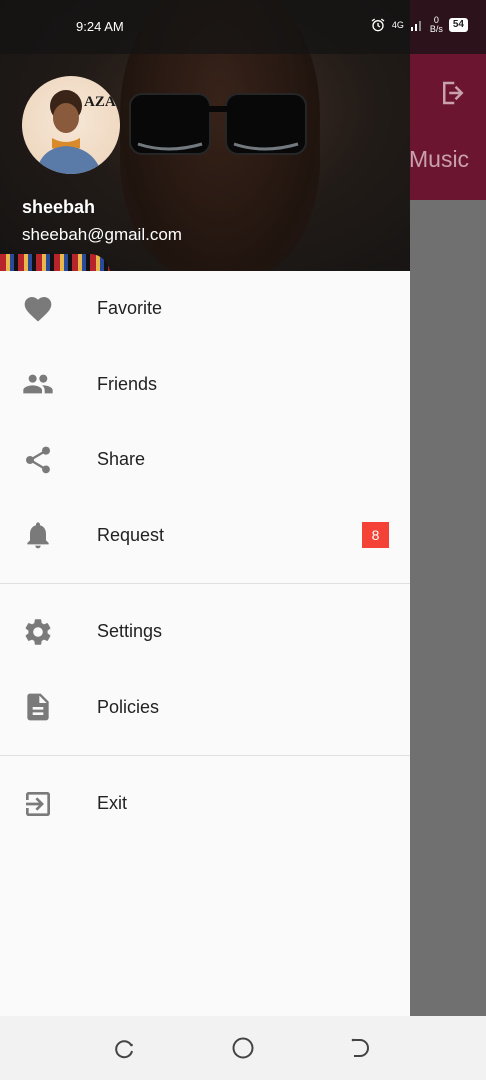  I want to click on heart-icon, so click(38, 309).